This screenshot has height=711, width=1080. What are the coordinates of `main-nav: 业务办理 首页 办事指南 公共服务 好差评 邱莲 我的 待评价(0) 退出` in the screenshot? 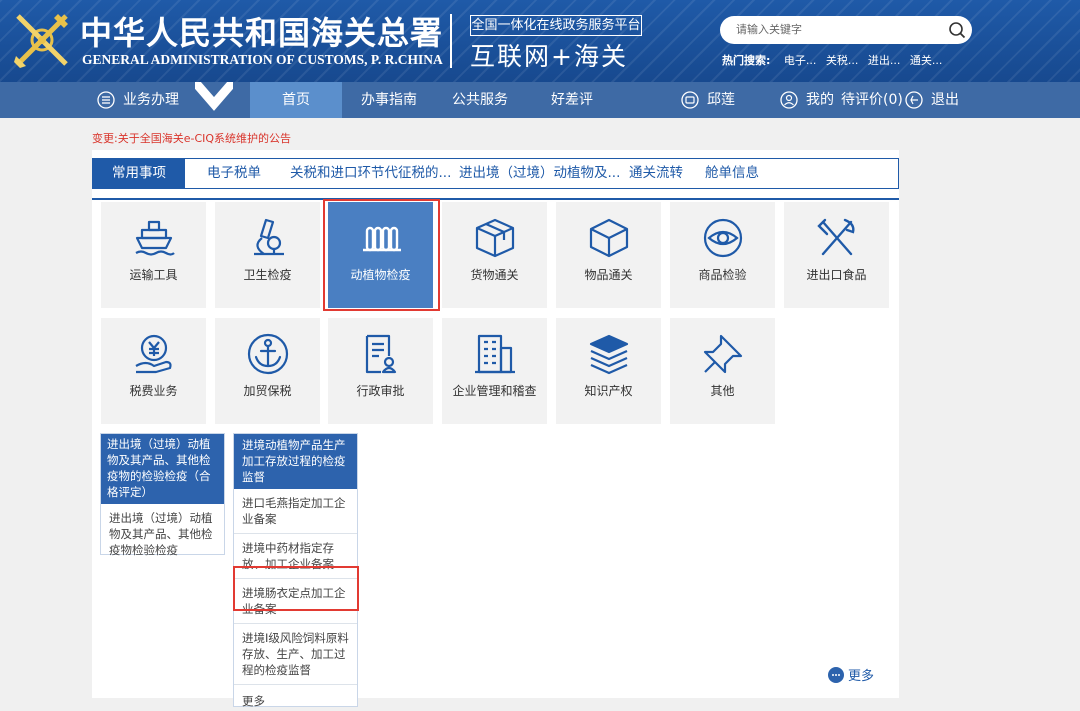 It's located at (540, 100).